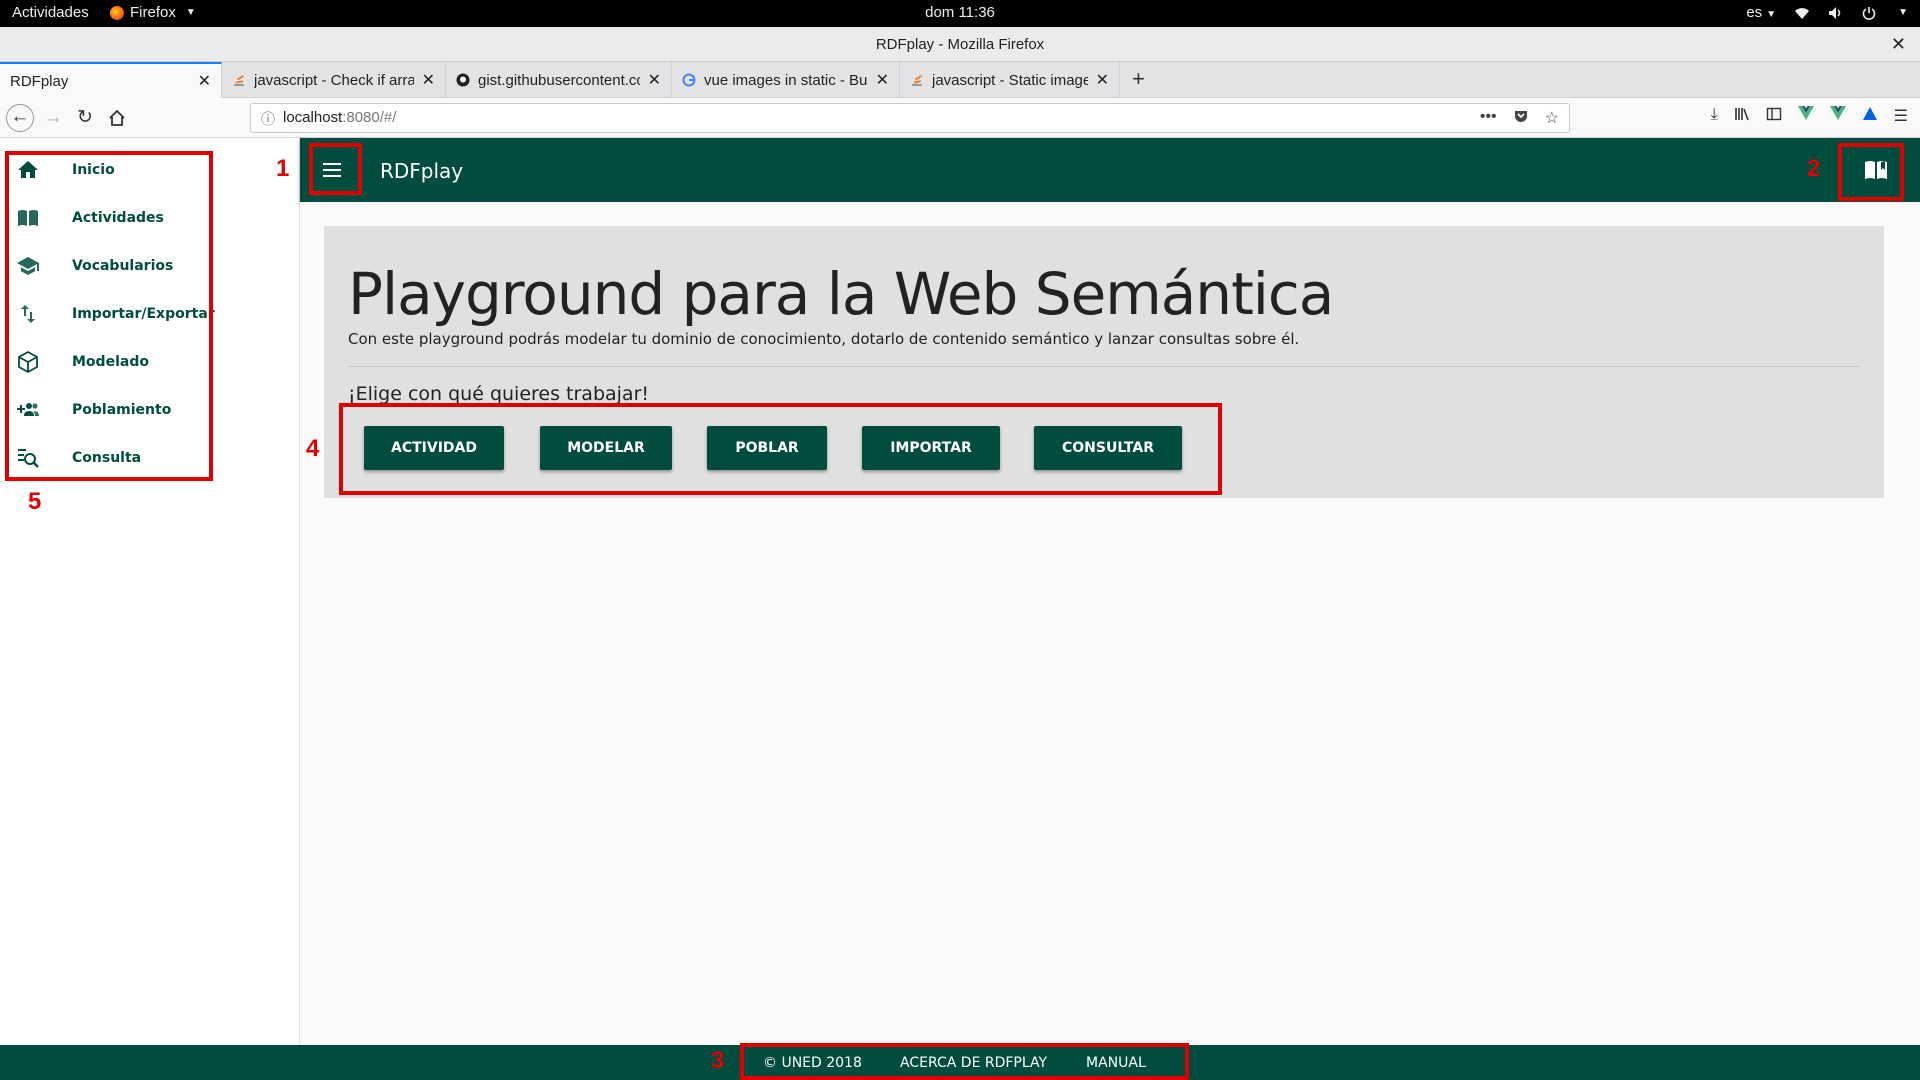 Image resolution: width=1920 pixels, height=1080 pixels. Describe the element at coordinates (689, 80) in the screenshot. I see `google-icon` at that location.